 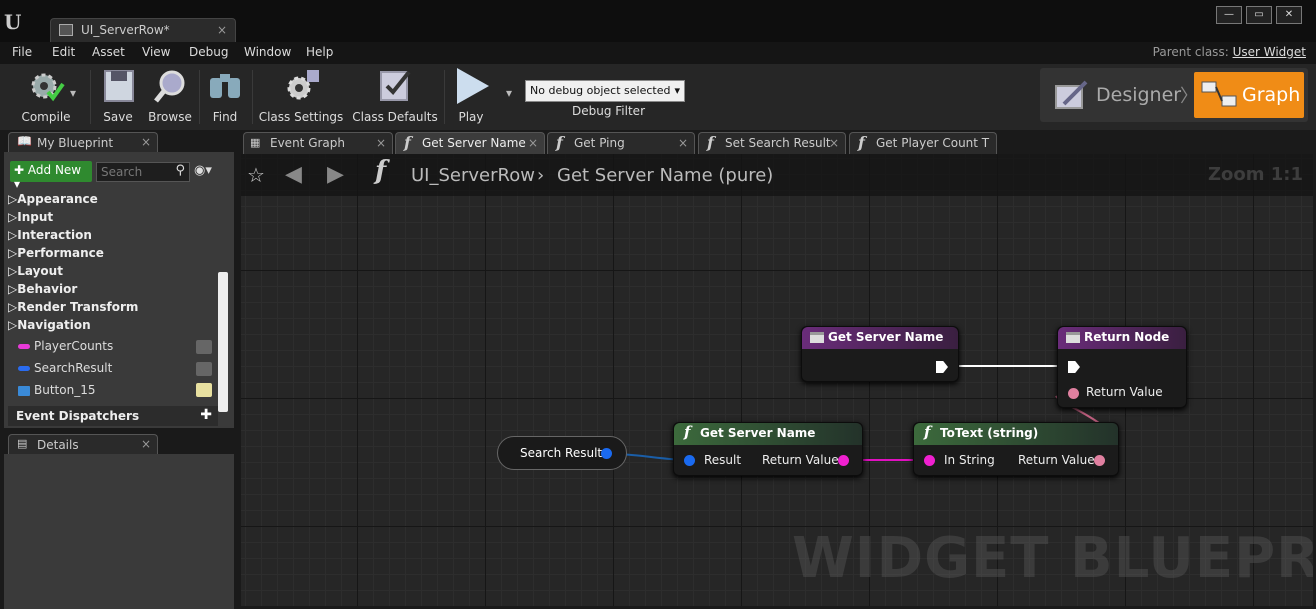 I want to click on exec-in-pin, so click(x=1074, y=367).